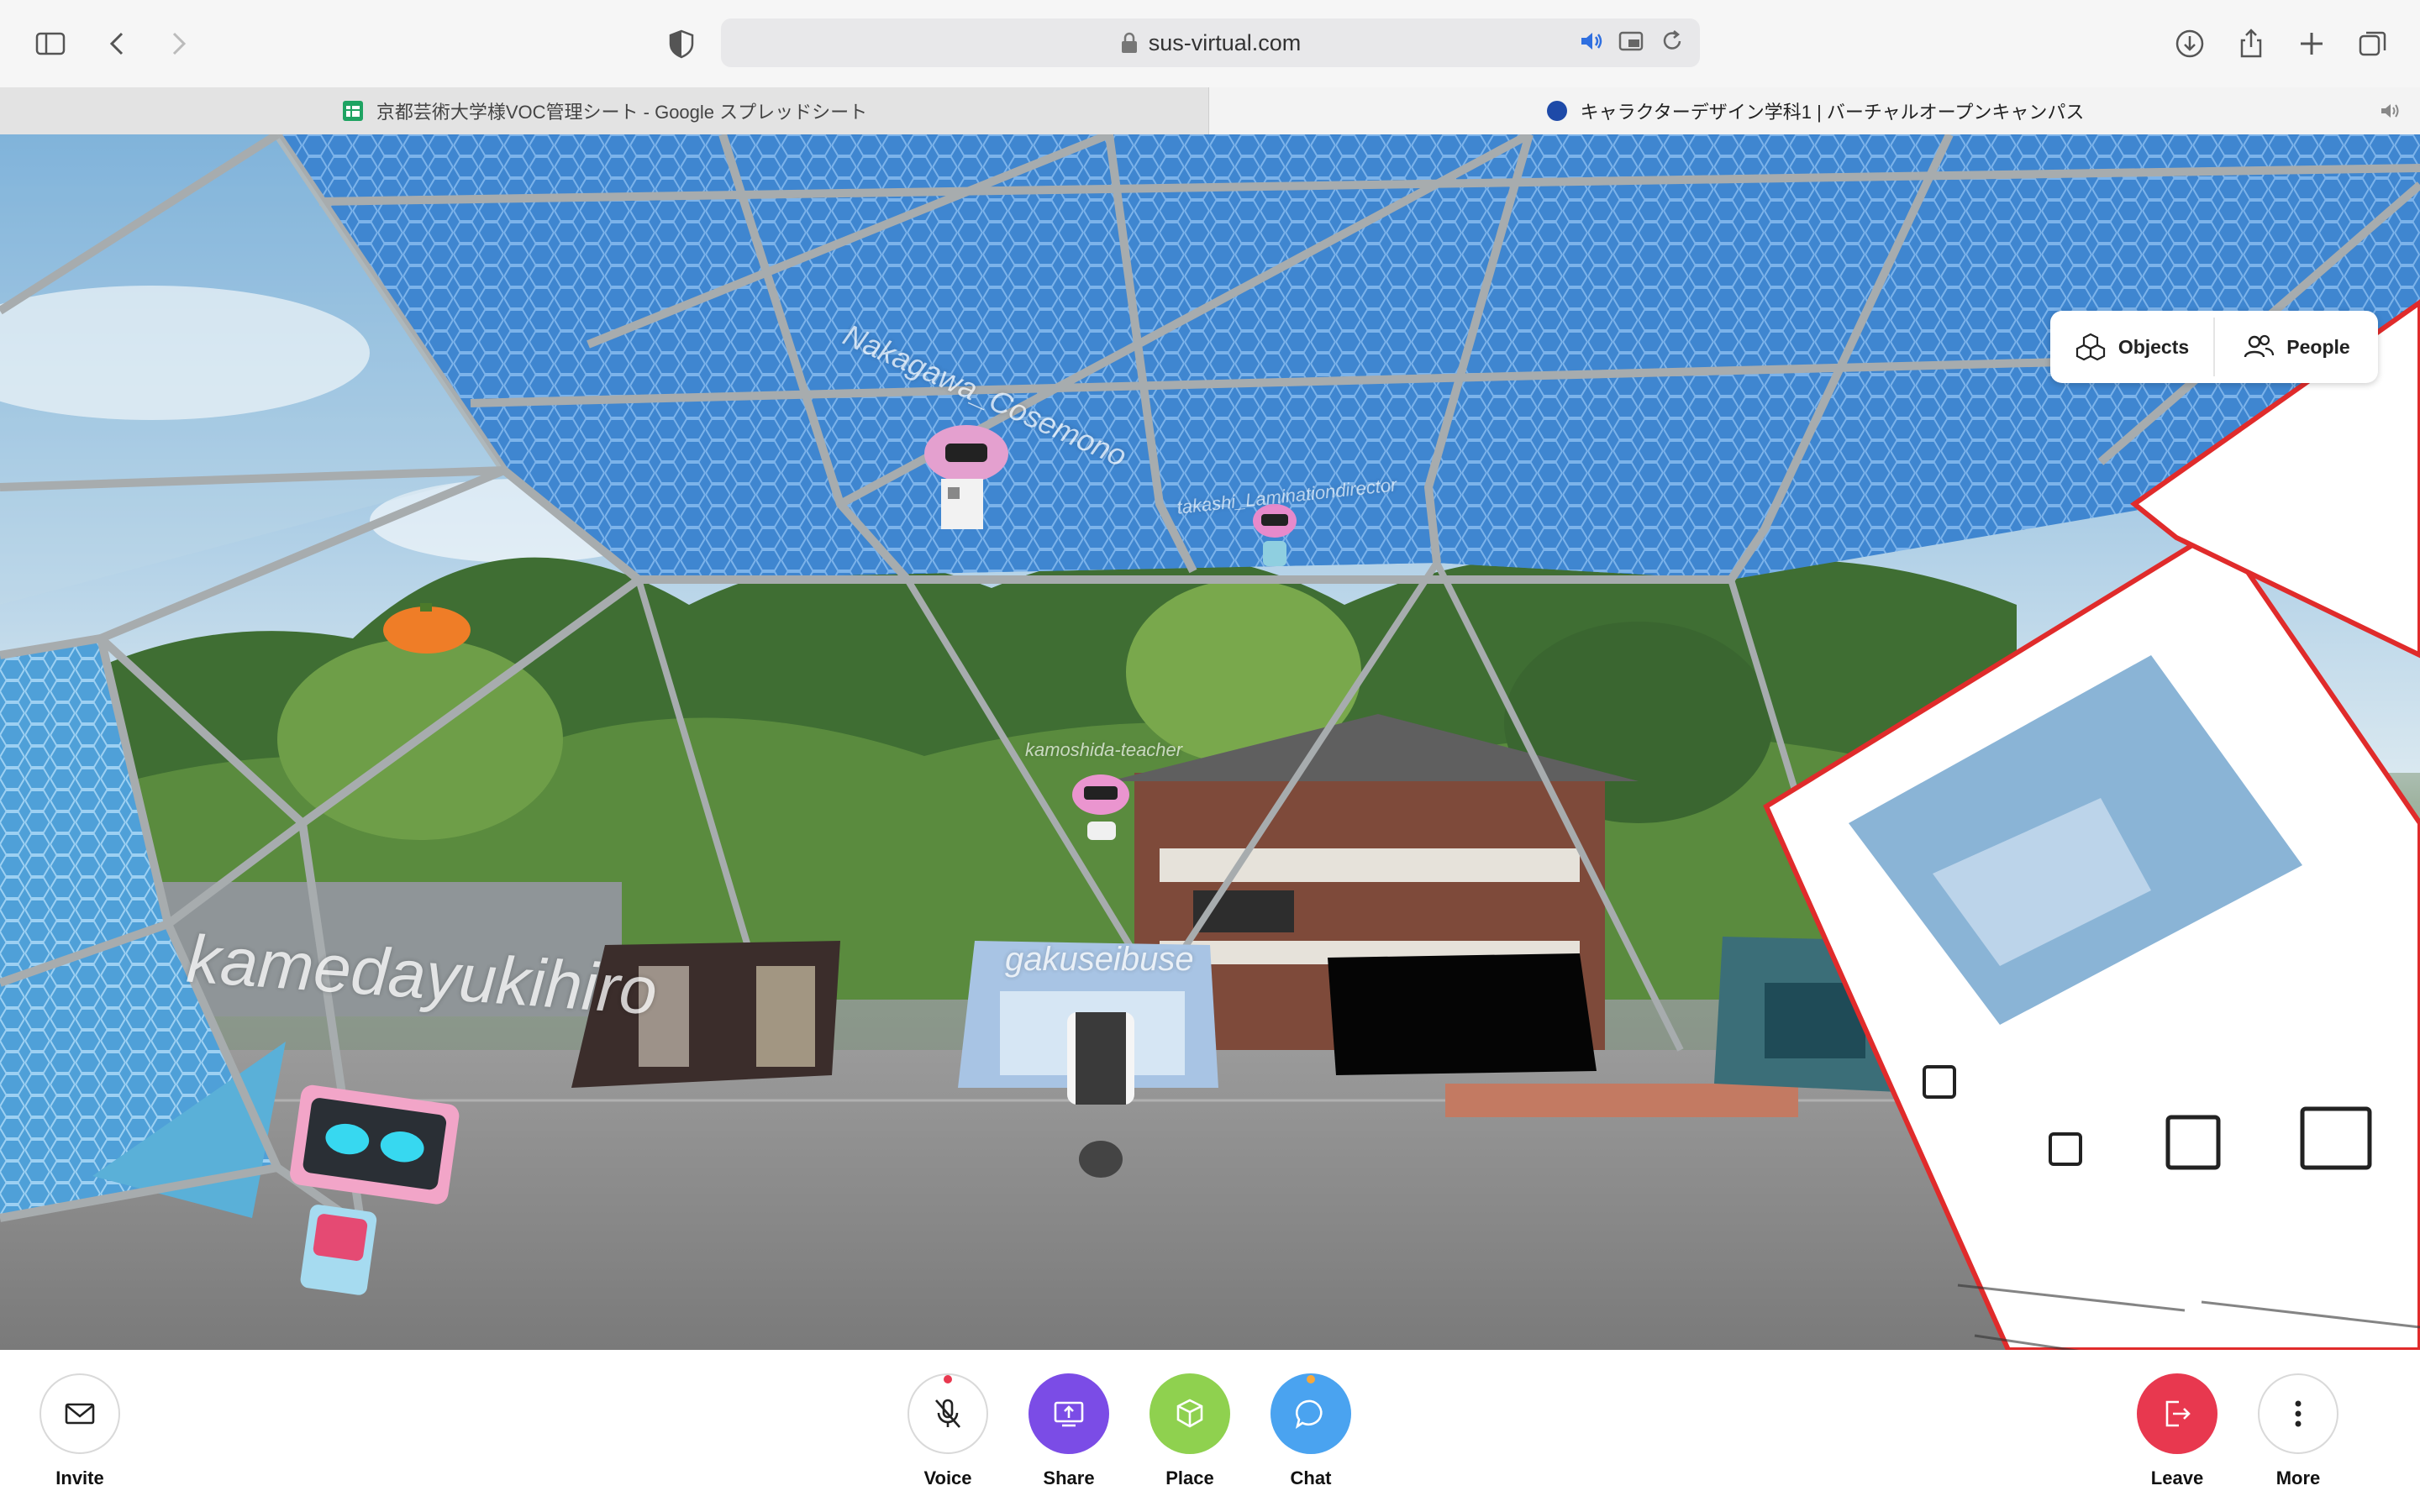 Image resolution: width=2420 pixels, height=1512 pixels. I want to click on invite-label: Invite, so click(79, 1477).